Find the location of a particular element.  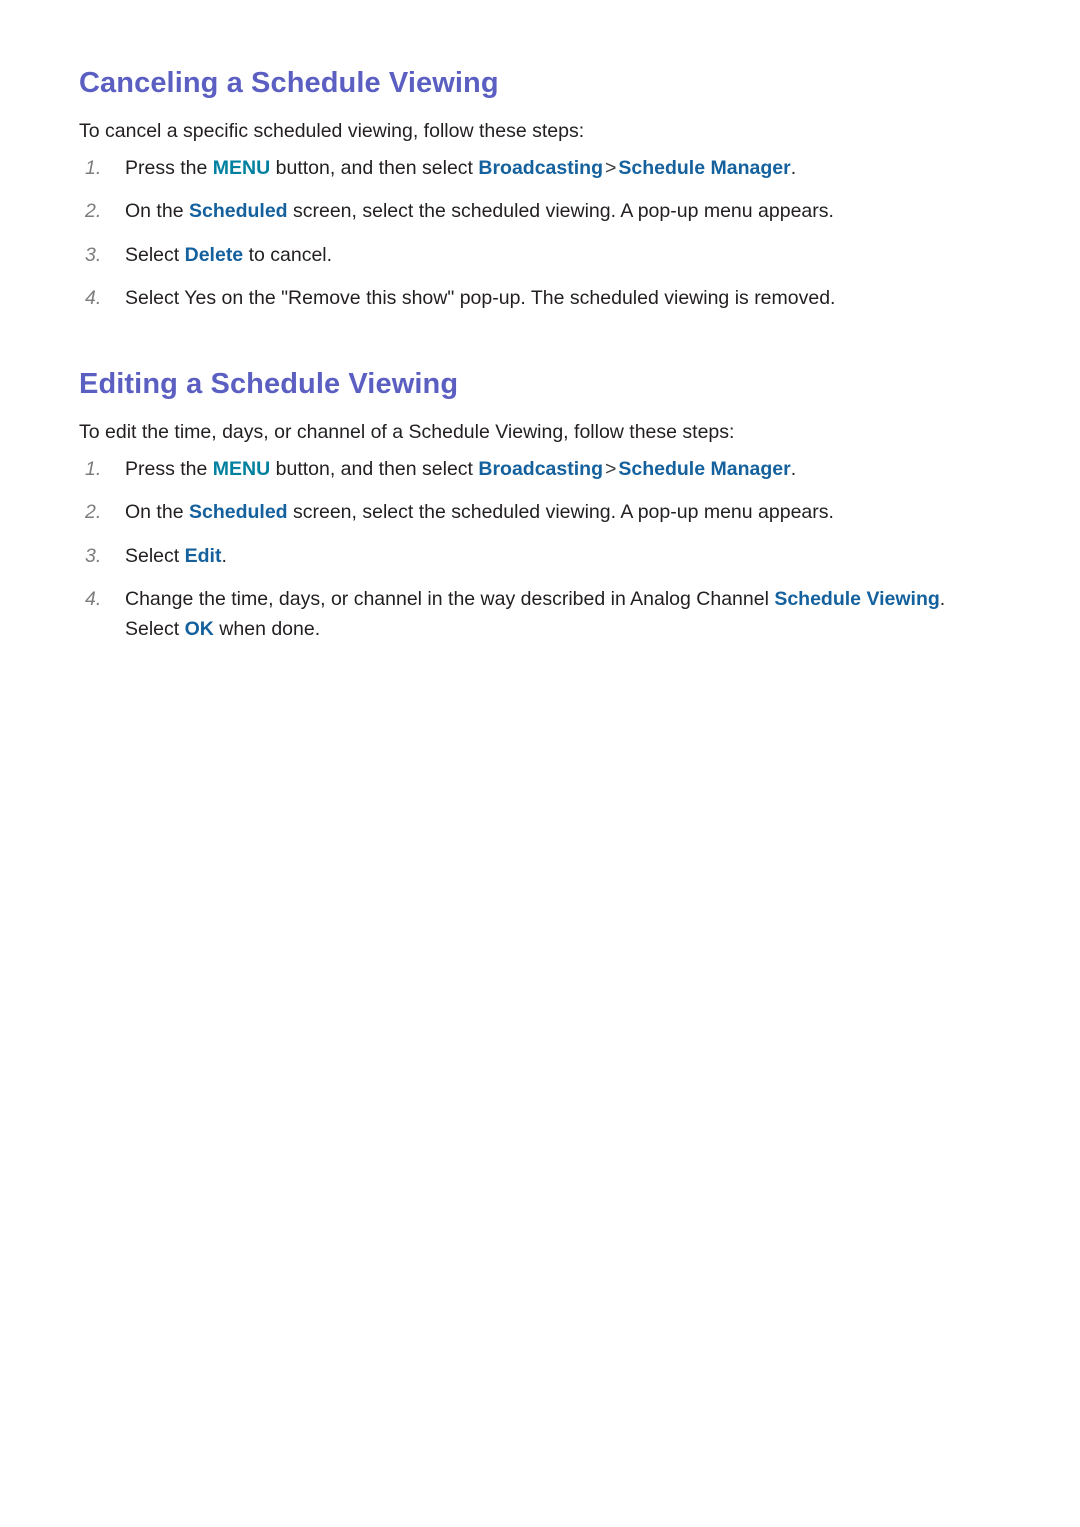

page-title: Editing a Schedule Viewing is located at coordinates (269, 383).